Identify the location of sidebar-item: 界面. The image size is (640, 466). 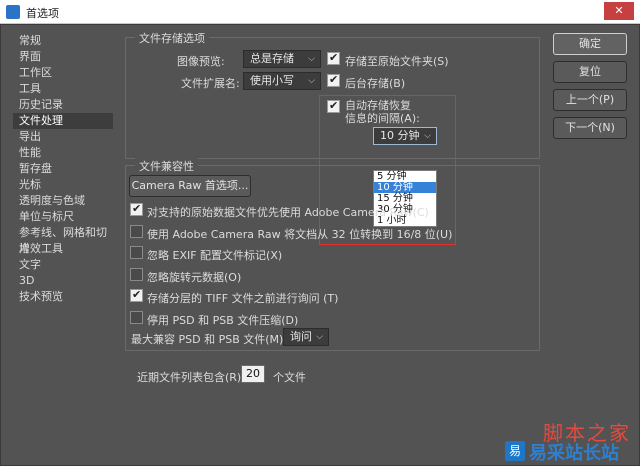
(63, 57).